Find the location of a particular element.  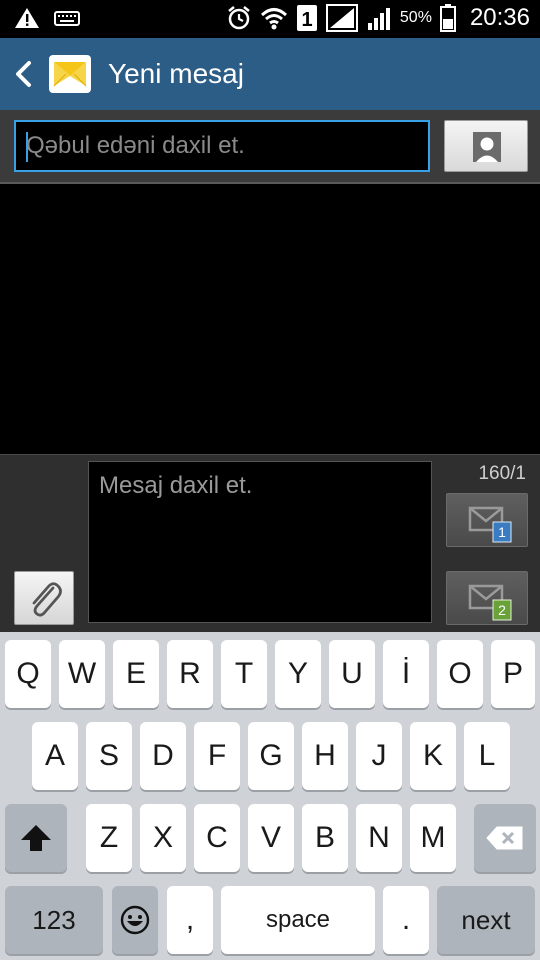

next-key: next is located at coordinates (486, 920).